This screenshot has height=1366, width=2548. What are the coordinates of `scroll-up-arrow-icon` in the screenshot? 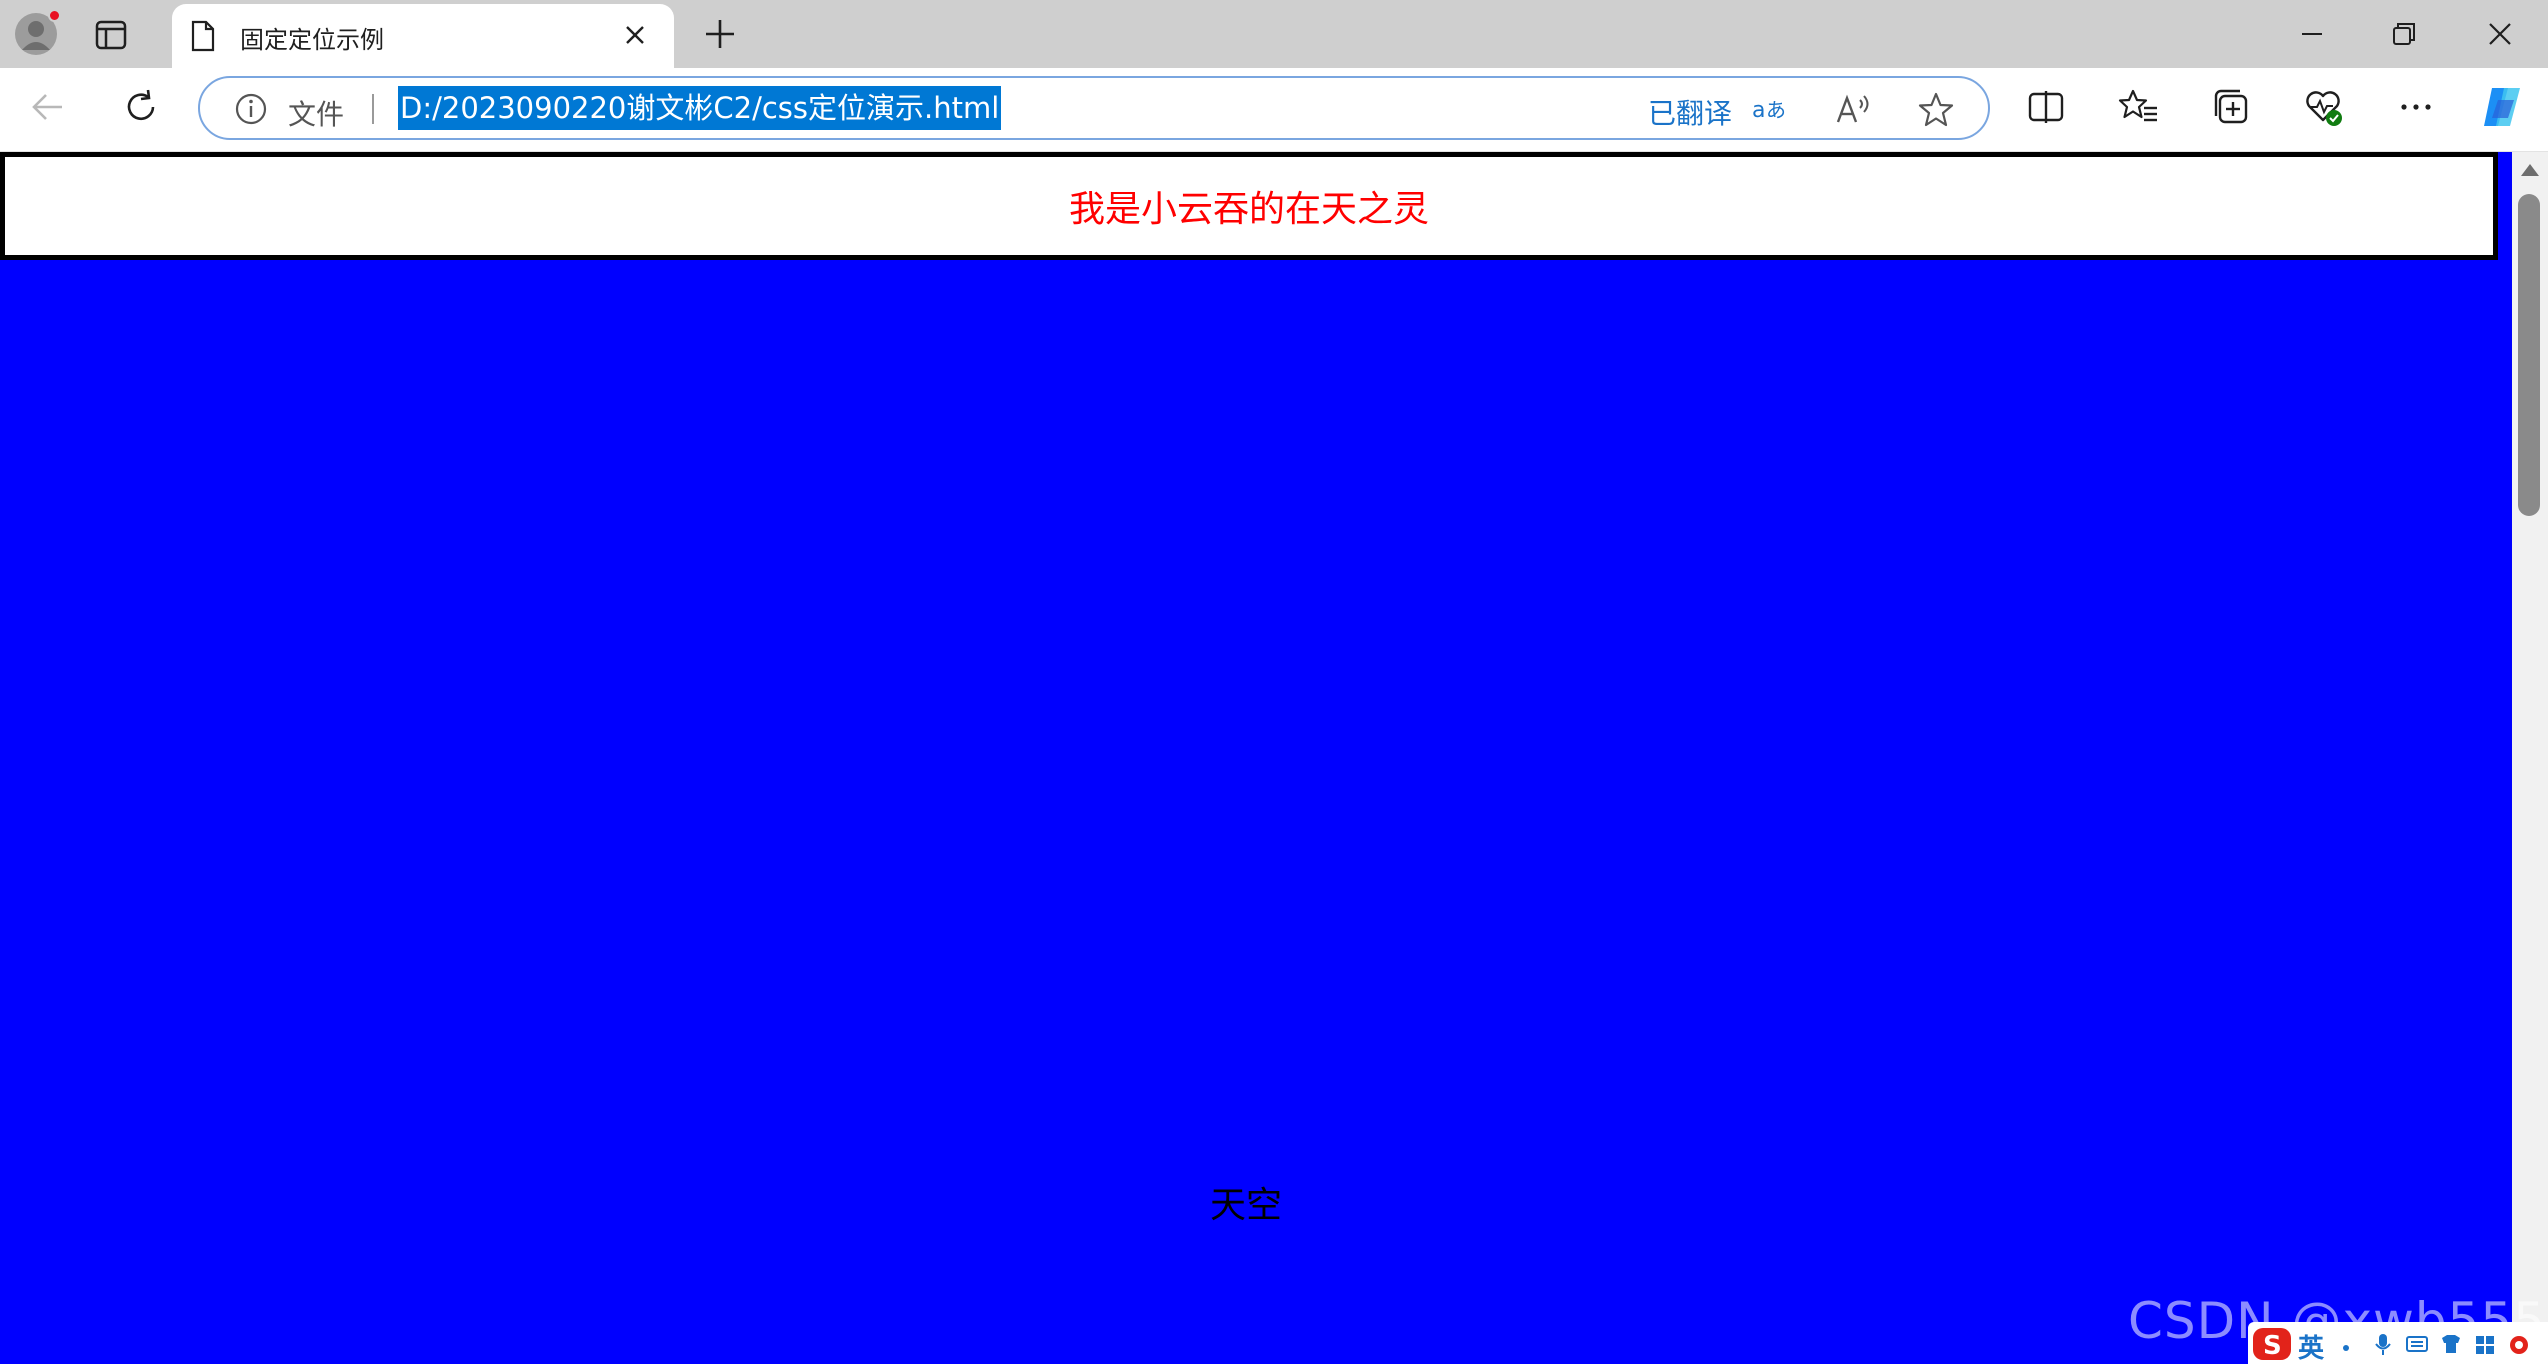 It's located at (2530, 170).